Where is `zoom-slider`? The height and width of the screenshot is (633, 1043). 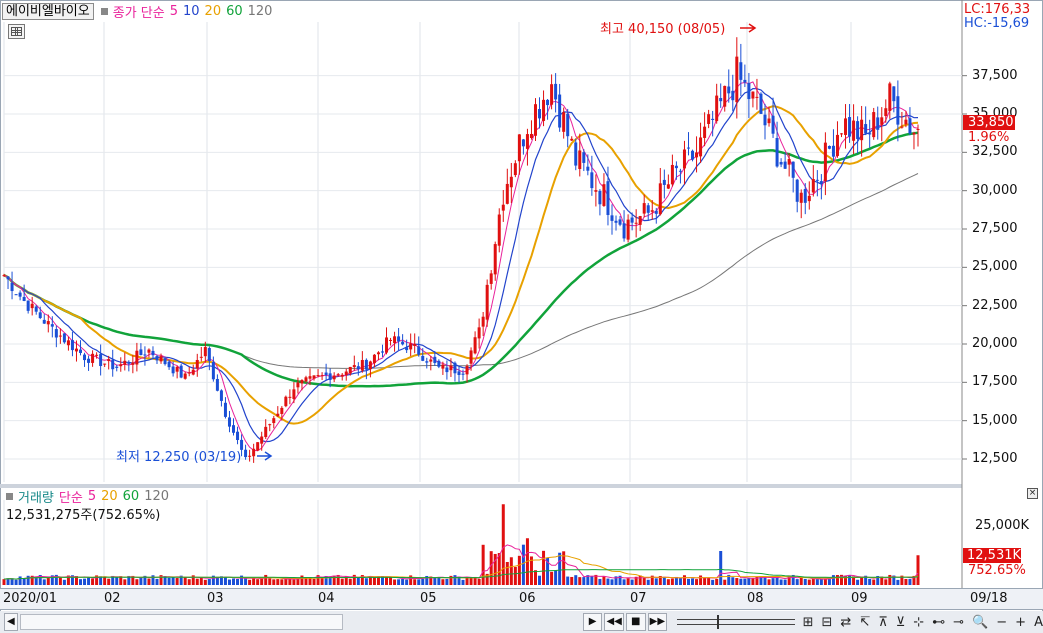 zoom-slider is located at coordinates (736, 622).